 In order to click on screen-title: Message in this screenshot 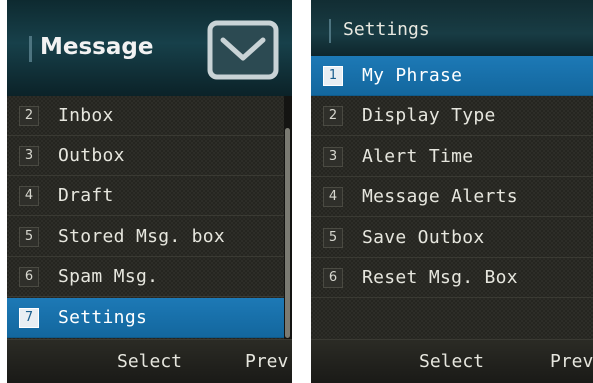, I will do `click(97, 47)`.